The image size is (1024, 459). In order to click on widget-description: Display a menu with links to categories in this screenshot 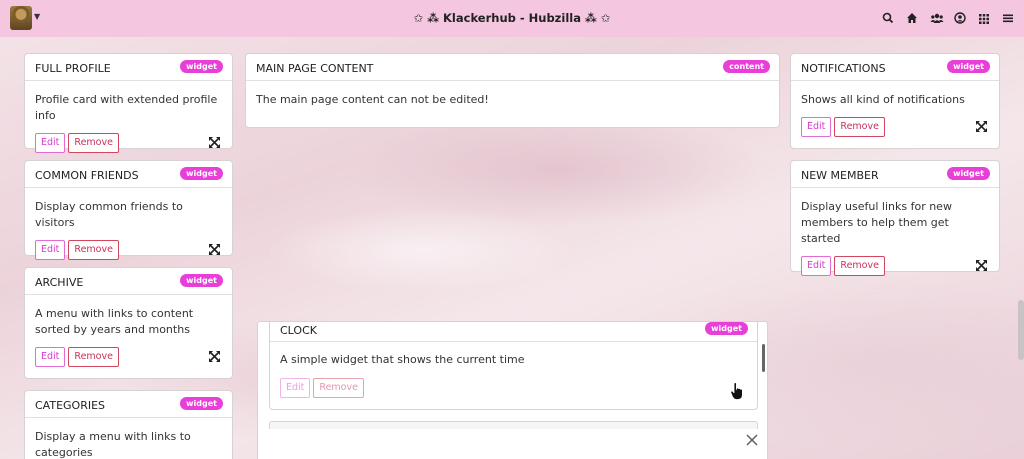, I will do `click(113, 444)`.